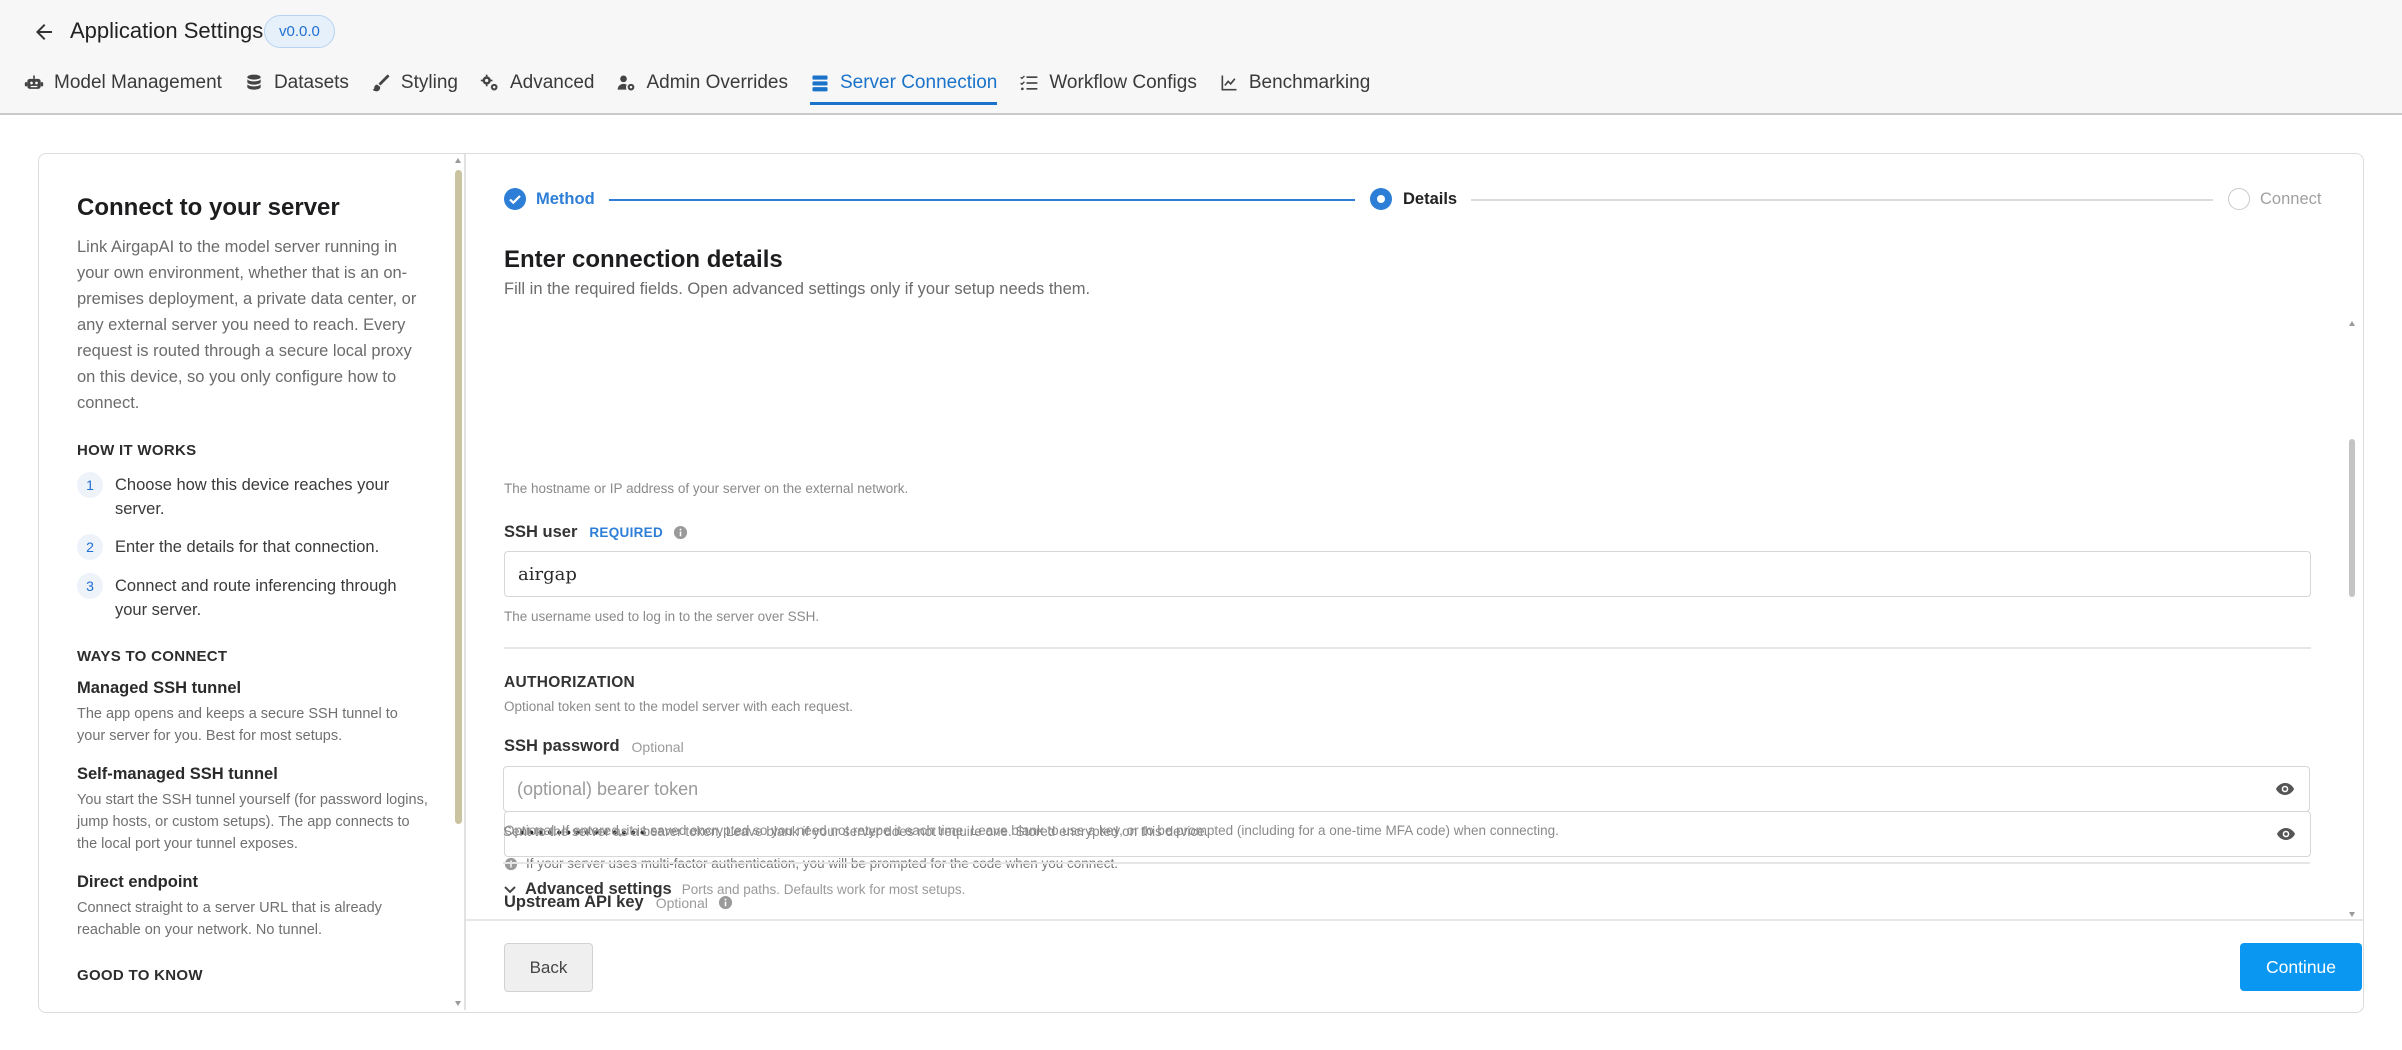 This screenshot has height=1050, width=2402. What do you see at coordinates (552, 82) in the screenshot?
I see `tab-label: Advanced` at bounding box center [552, 82].